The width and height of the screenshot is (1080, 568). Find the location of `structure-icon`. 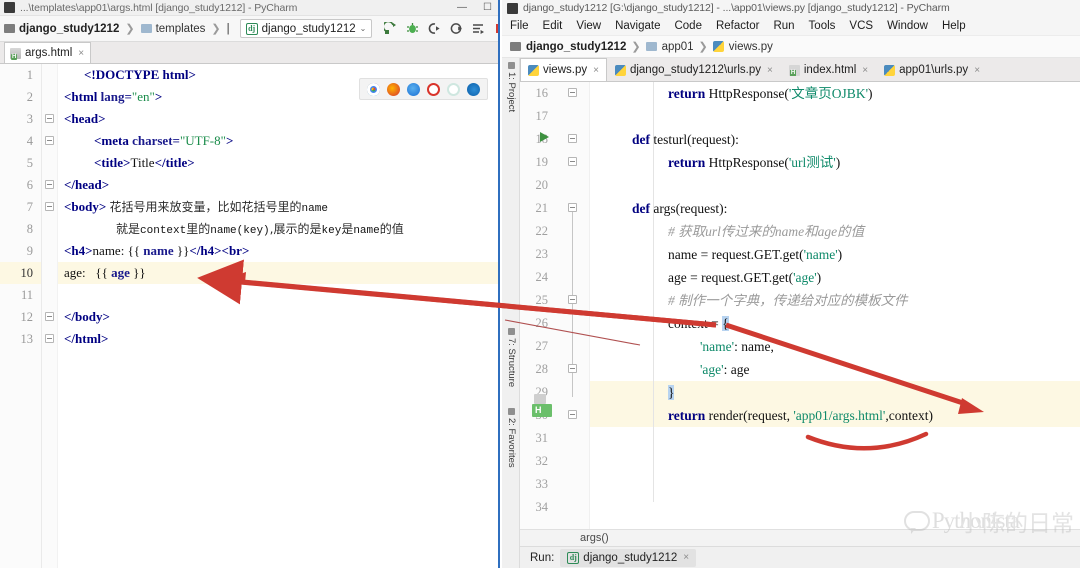

structure-icon is located at coordinates (511, 331).